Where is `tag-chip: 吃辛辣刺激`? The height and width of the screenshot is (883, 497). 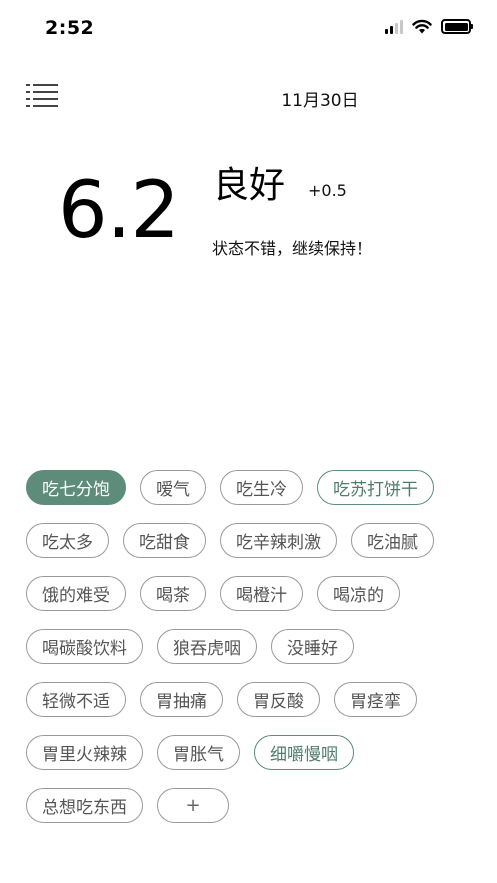 tag-chip: 吃辛辣刺激 is located at coordinates (278, 540).